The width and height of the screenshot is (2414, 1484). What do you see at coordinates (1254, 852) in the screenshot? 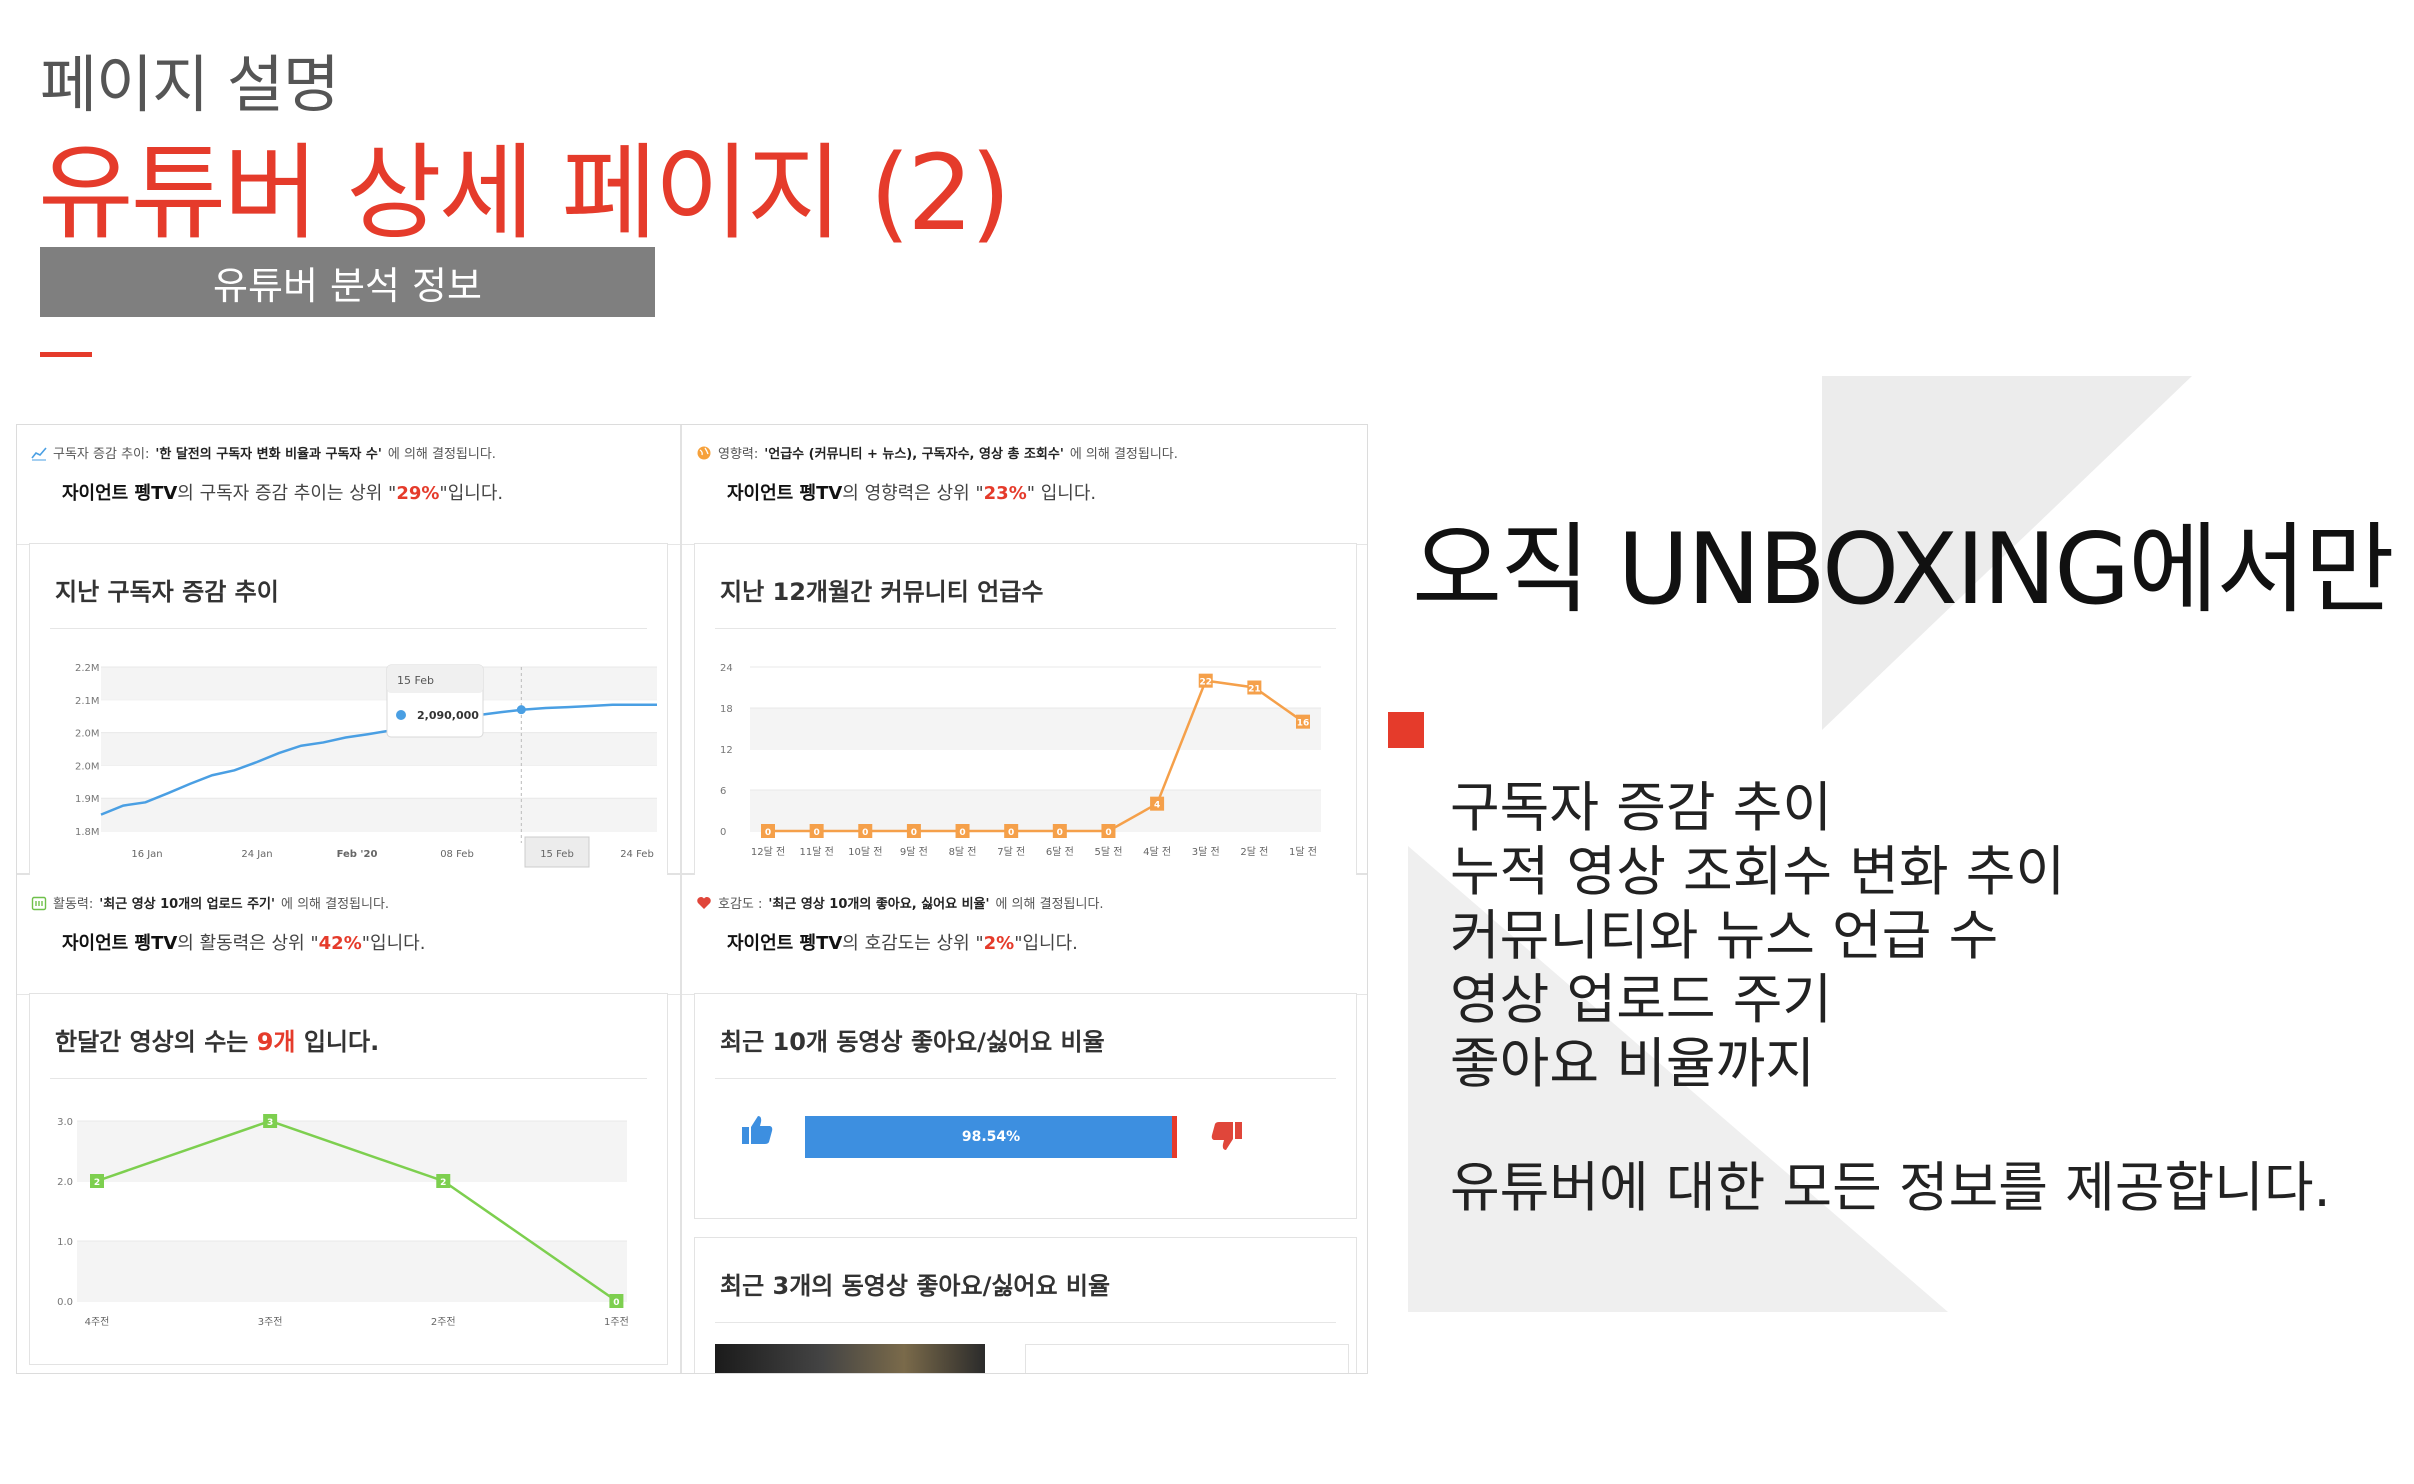
I see `x-tick-label: 2달 전` at bounding box center [1254, 852].